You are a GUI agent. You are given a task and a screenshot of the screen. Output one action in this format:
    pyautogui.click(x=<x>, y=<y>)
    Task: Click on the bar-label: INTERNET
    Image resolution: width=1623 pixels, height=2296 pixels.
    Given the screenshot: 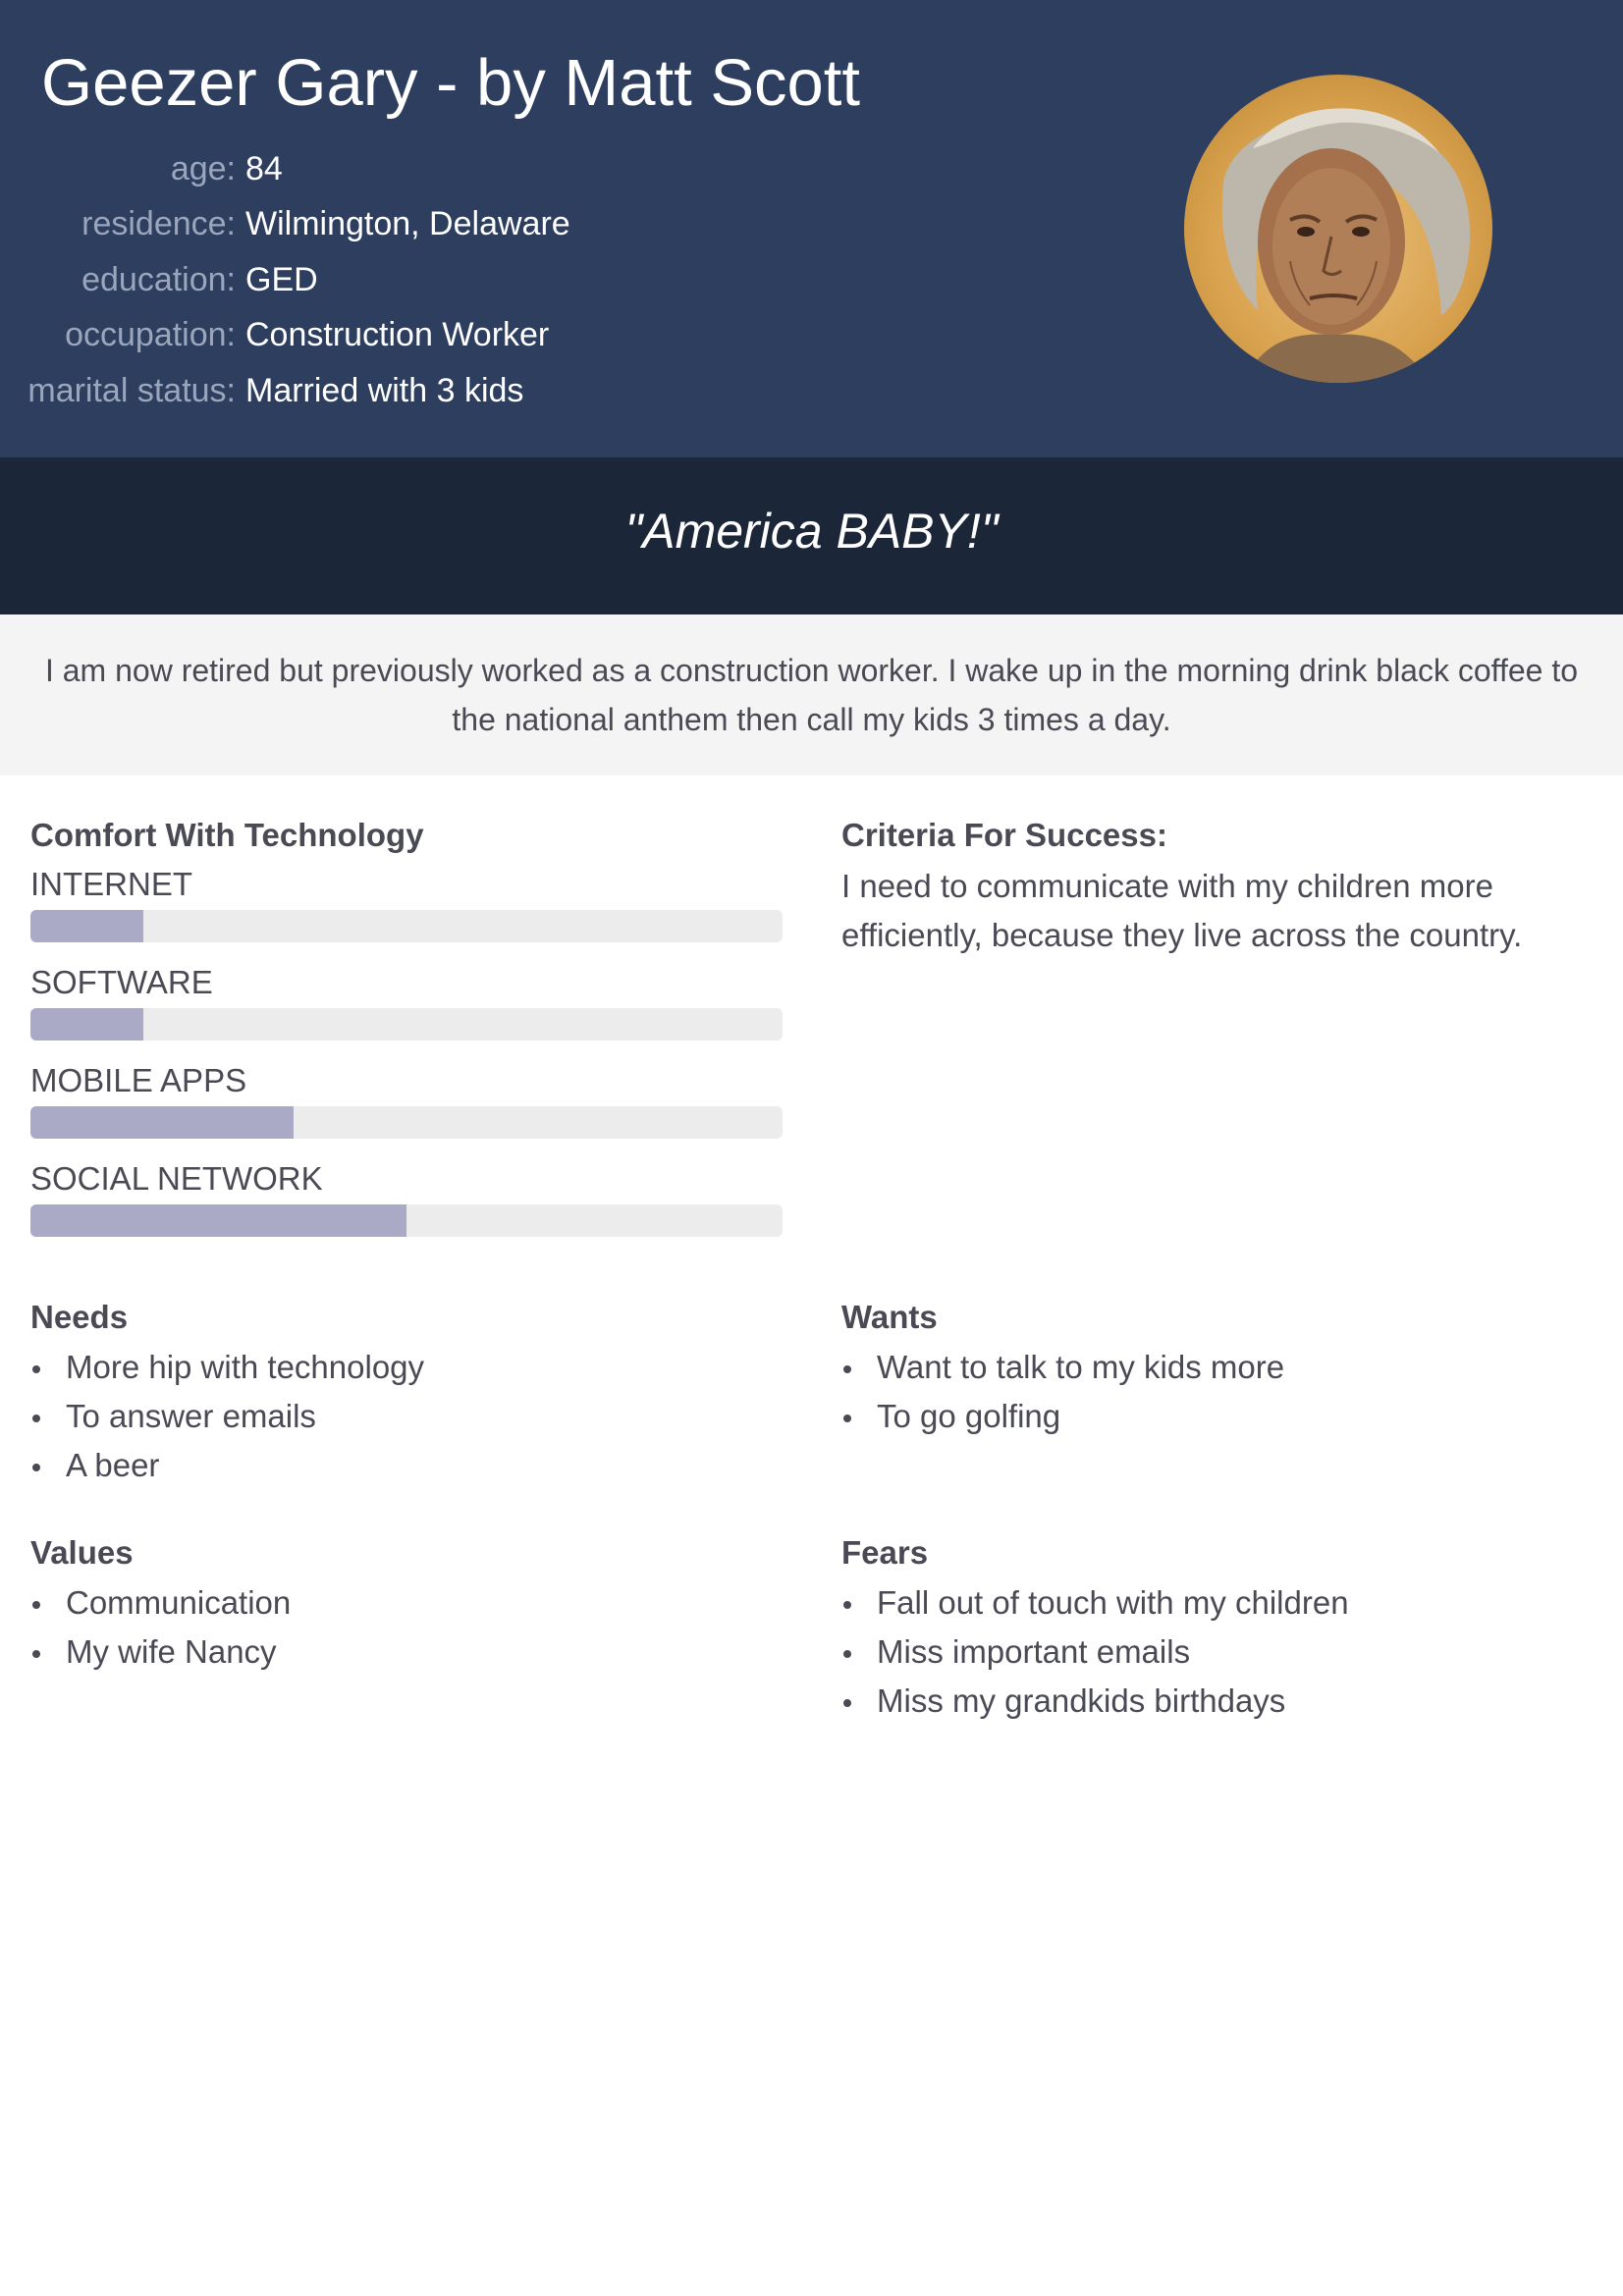 What is the action you would take?
    pyautogui.click(x=111, y=884)
    